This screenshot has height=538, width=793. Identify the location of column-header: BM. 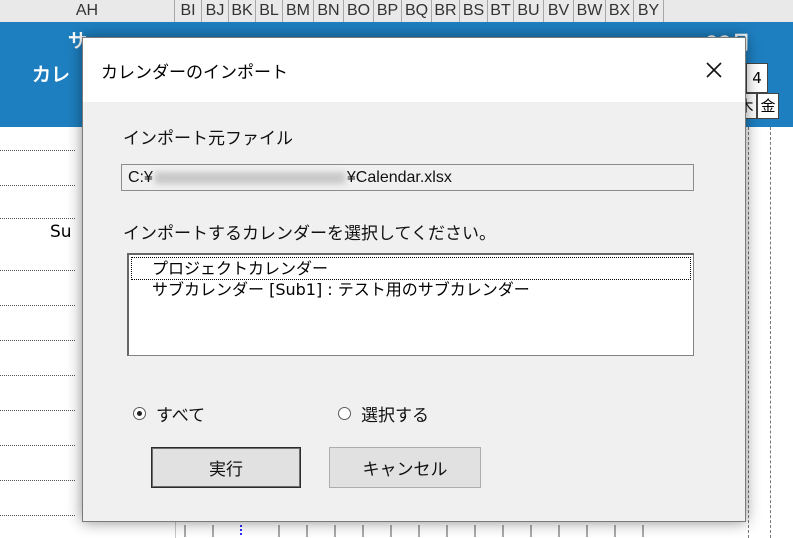
(298, 11).